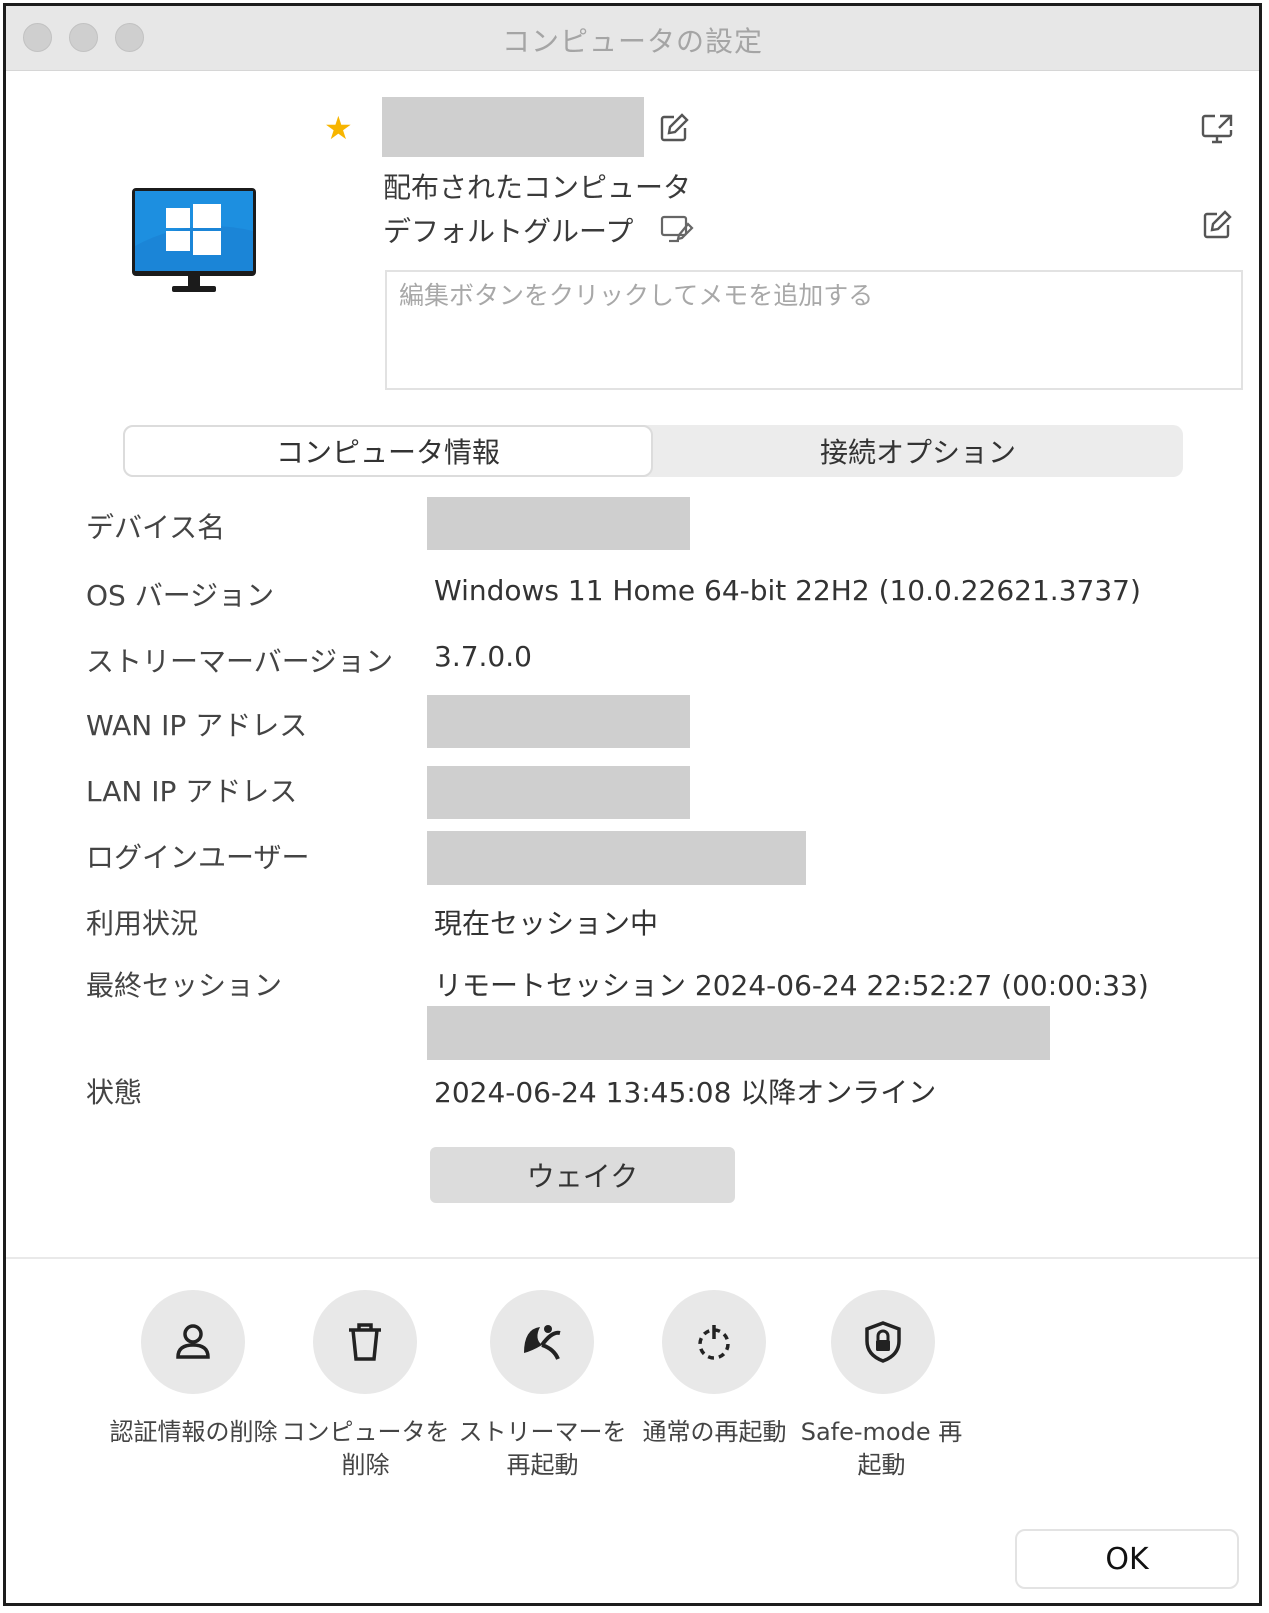 Image resolution: width=1269 pixels, height=1613 pixels. I want to click on device-name-label: デバイス名, so click(156, 527).